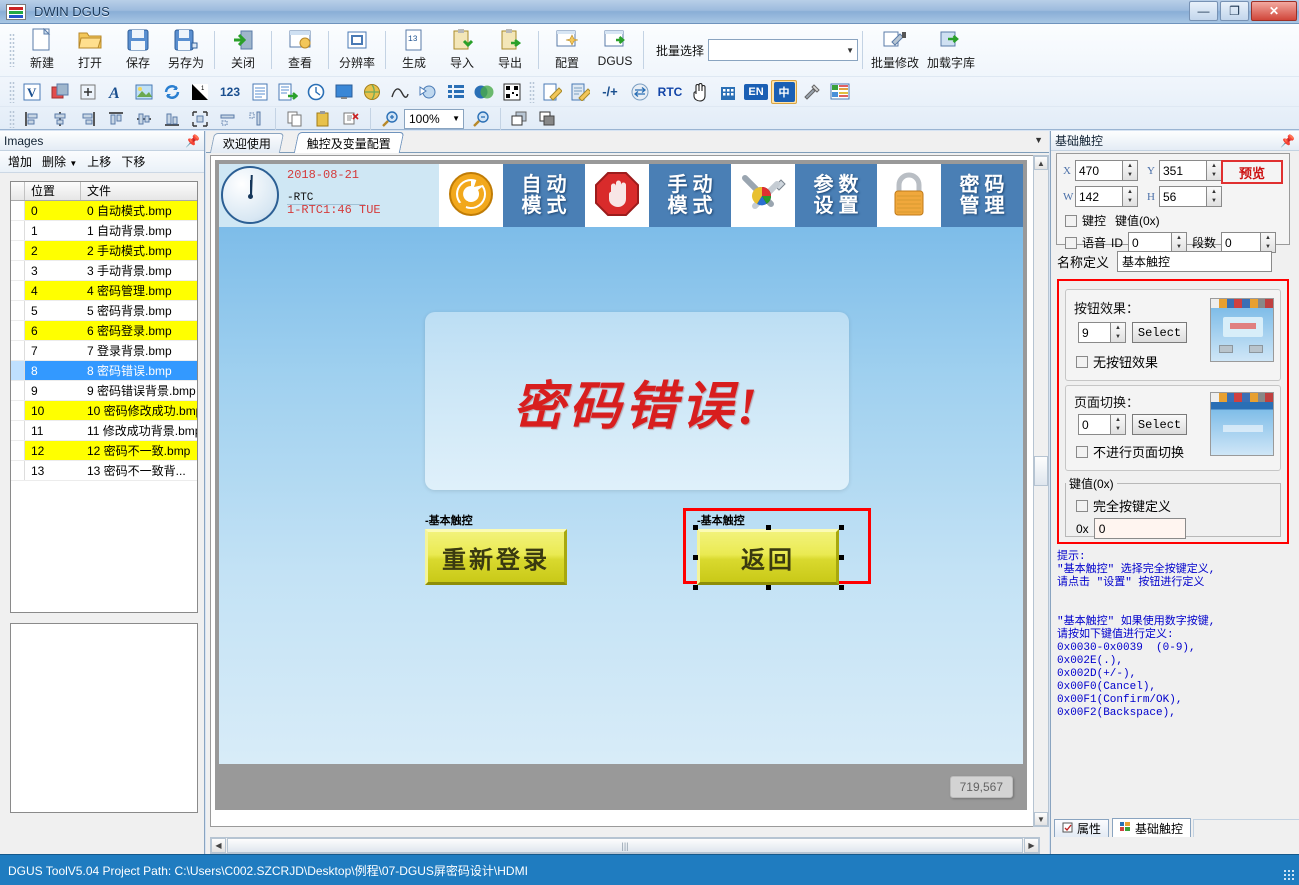 The height and width of the screenshot is (885, 1299). I want to click on vscroll-thumb, so click(1041, 471).